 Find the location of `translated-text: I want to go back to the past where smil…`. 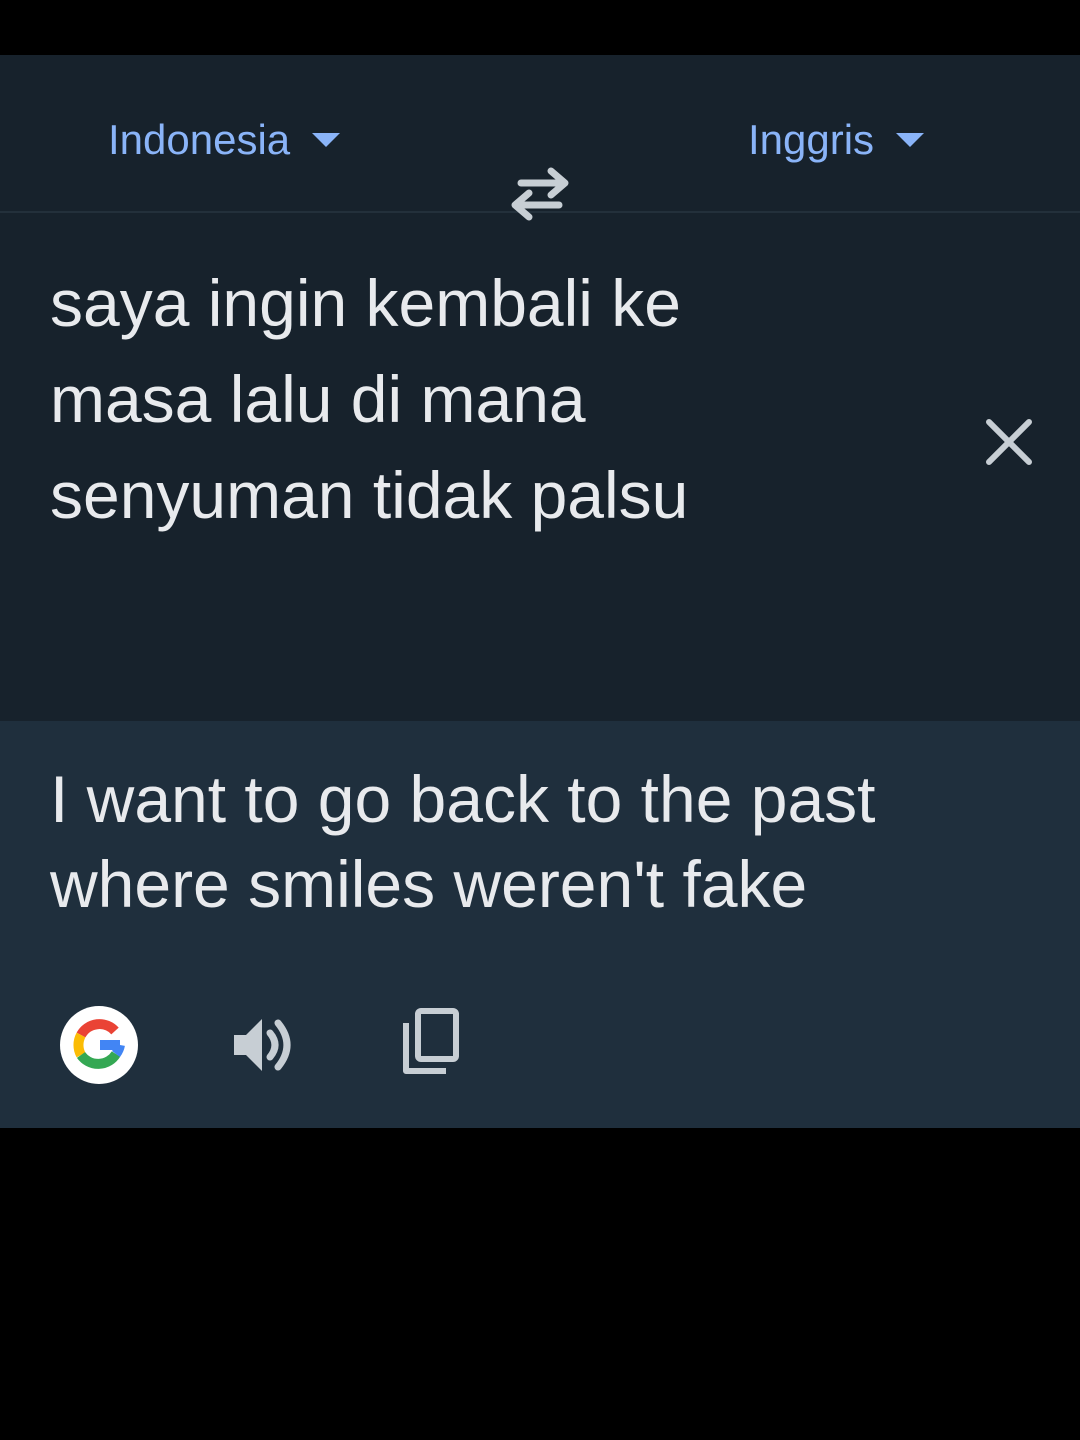

translated-text: I want to go back to the past where smil… is located at coordinates (463, 841).